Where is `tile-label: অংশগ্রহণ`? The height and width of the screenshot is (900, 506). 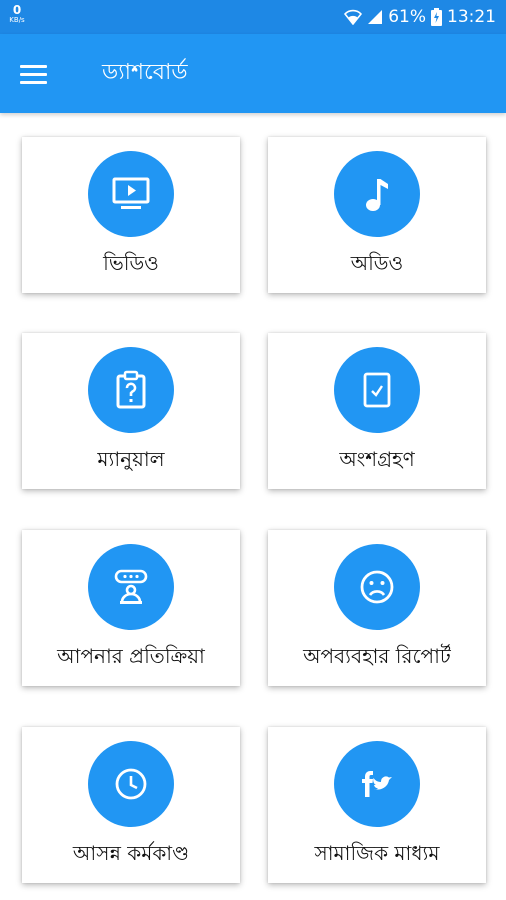 tile-label: অংশগ্রহণ is located at coordinates (377, 459).